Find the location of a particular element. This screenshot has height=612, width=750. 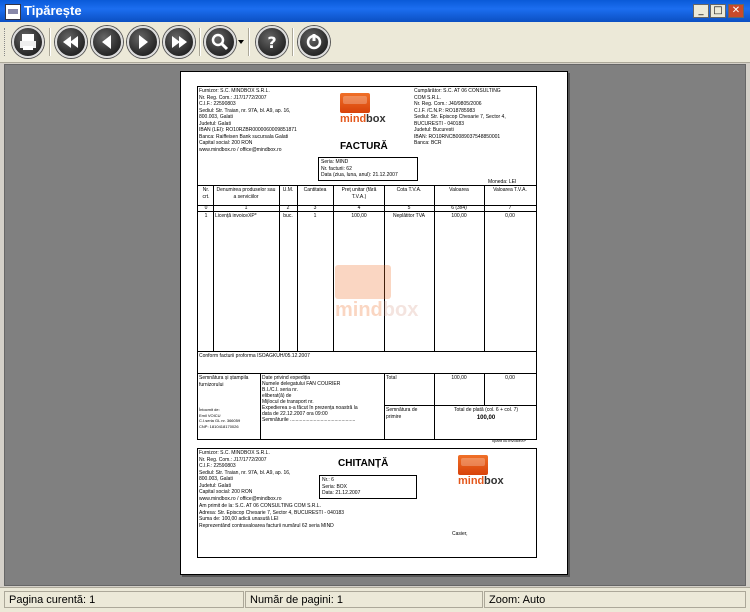

table-cell: buc. is located at coordinates (288, 216).